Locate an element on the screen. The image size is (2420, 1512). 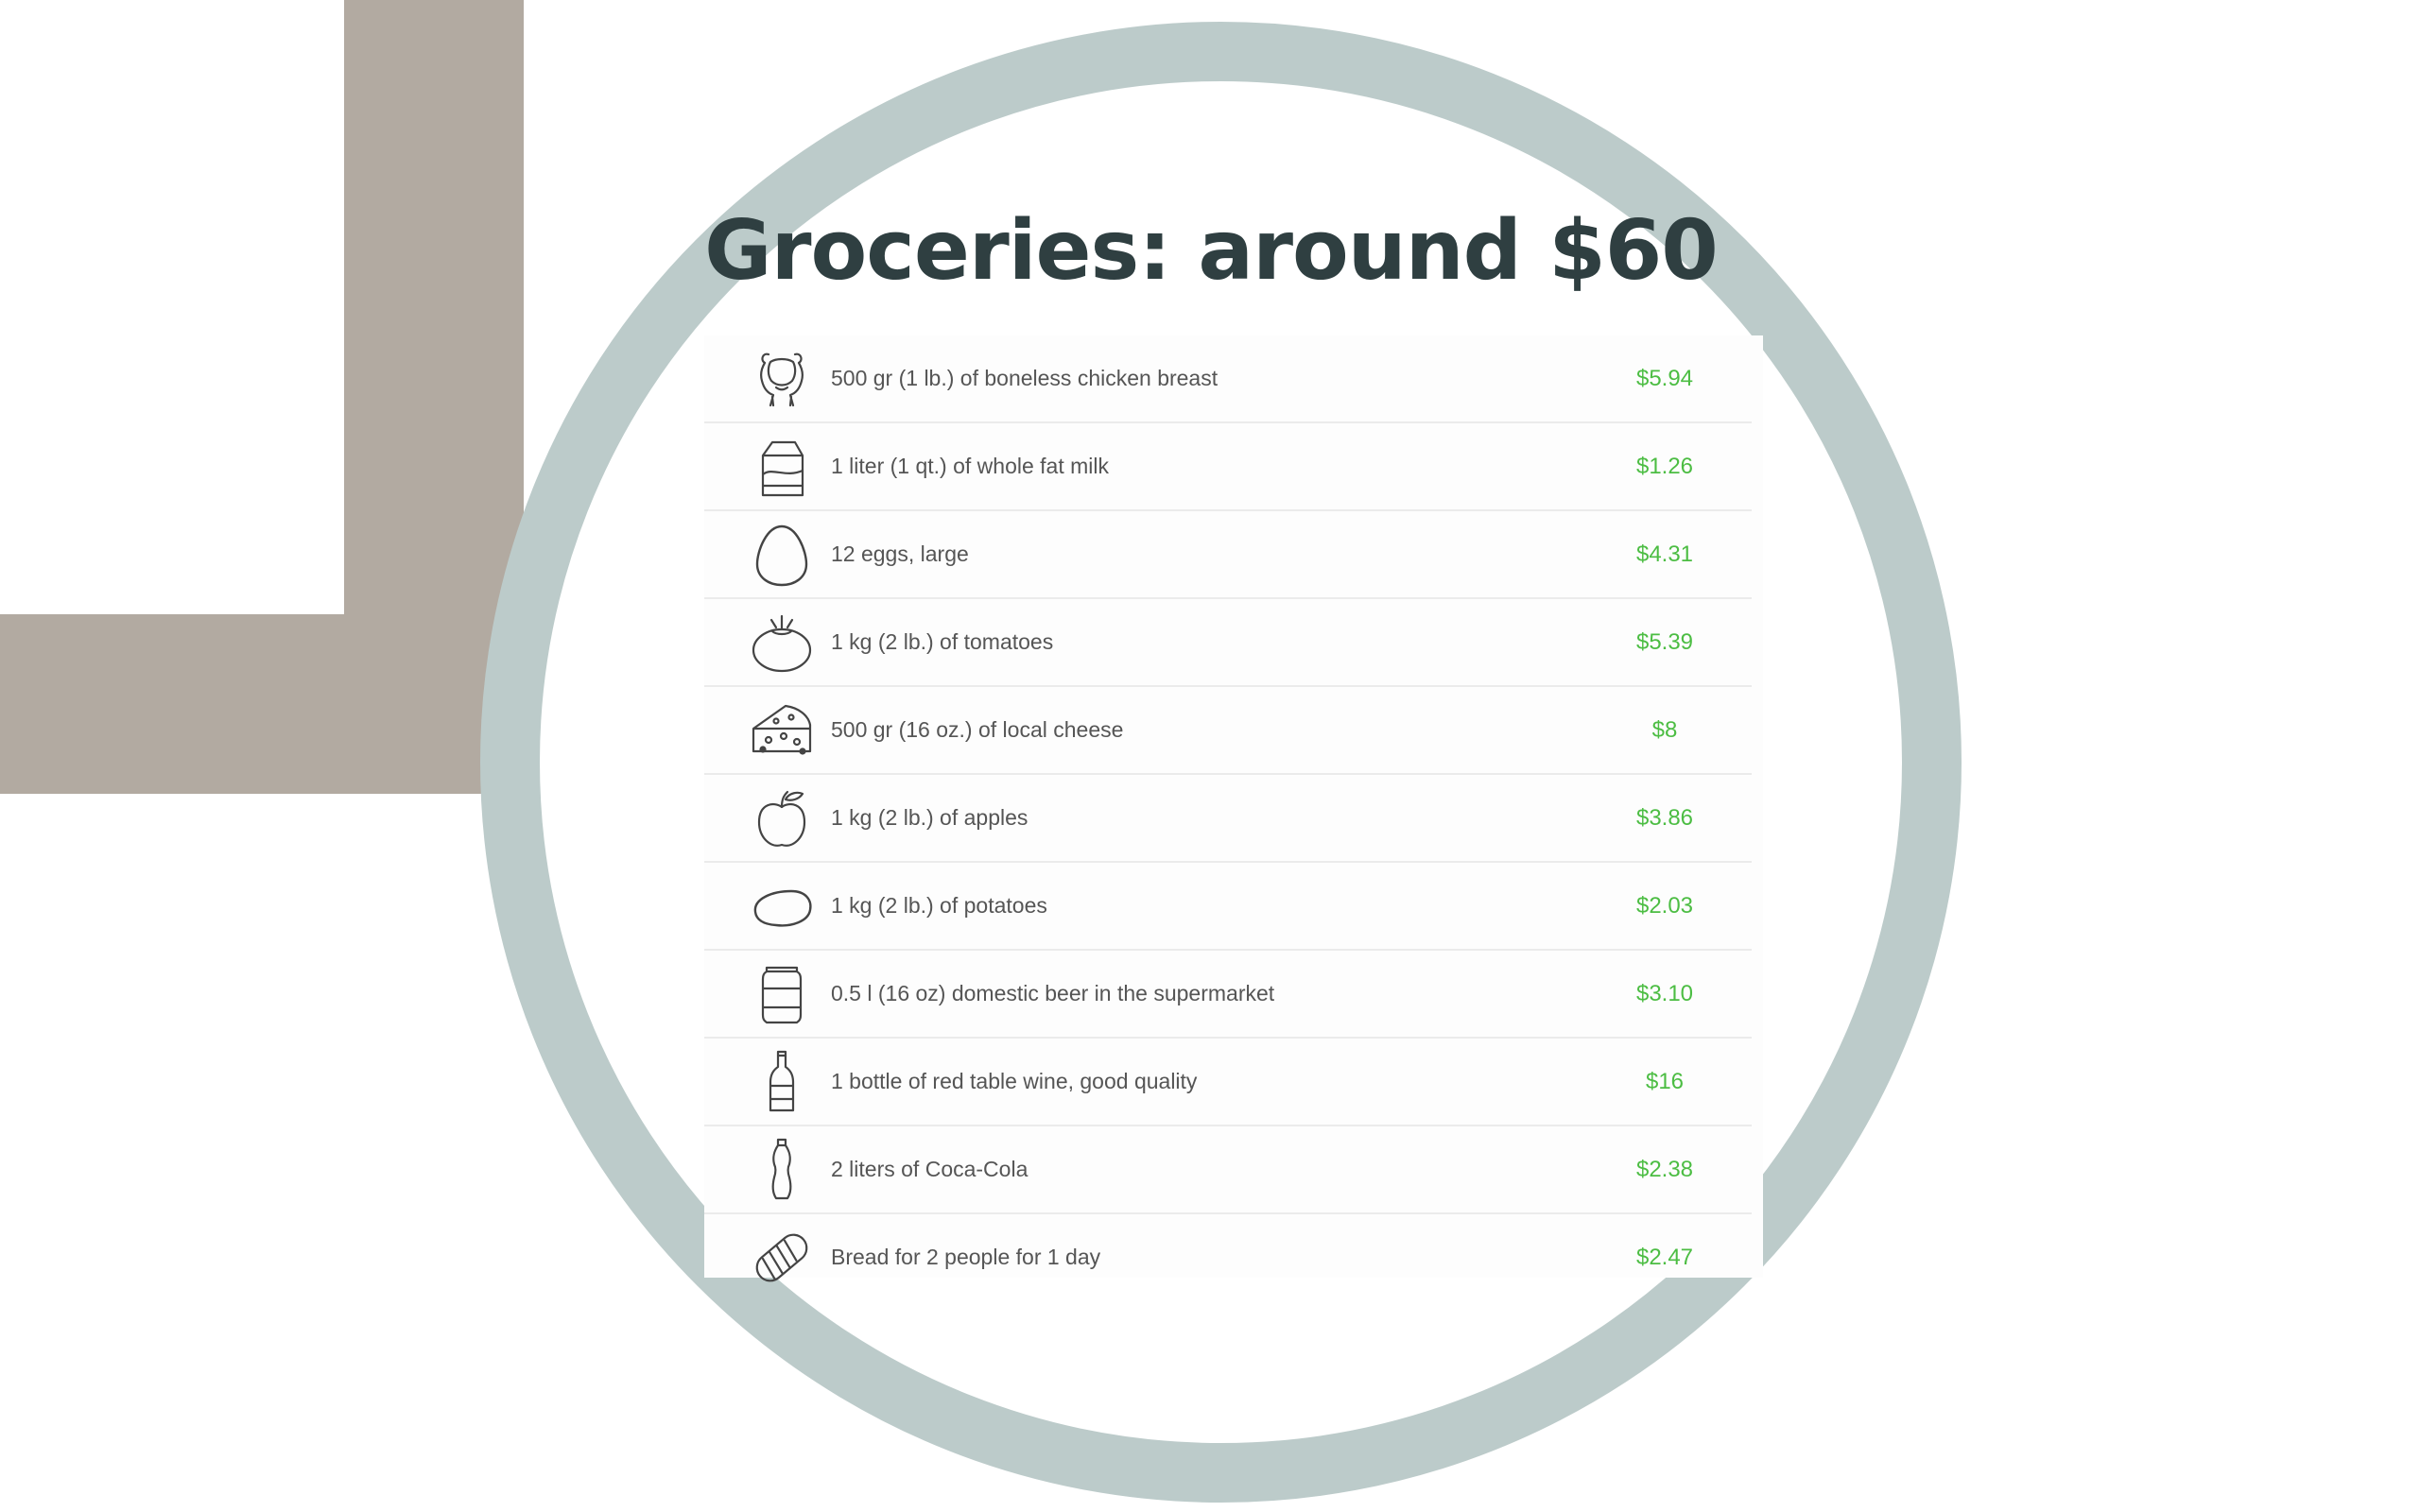
item-price: $5.39 is located at coordinates (1665, 641).